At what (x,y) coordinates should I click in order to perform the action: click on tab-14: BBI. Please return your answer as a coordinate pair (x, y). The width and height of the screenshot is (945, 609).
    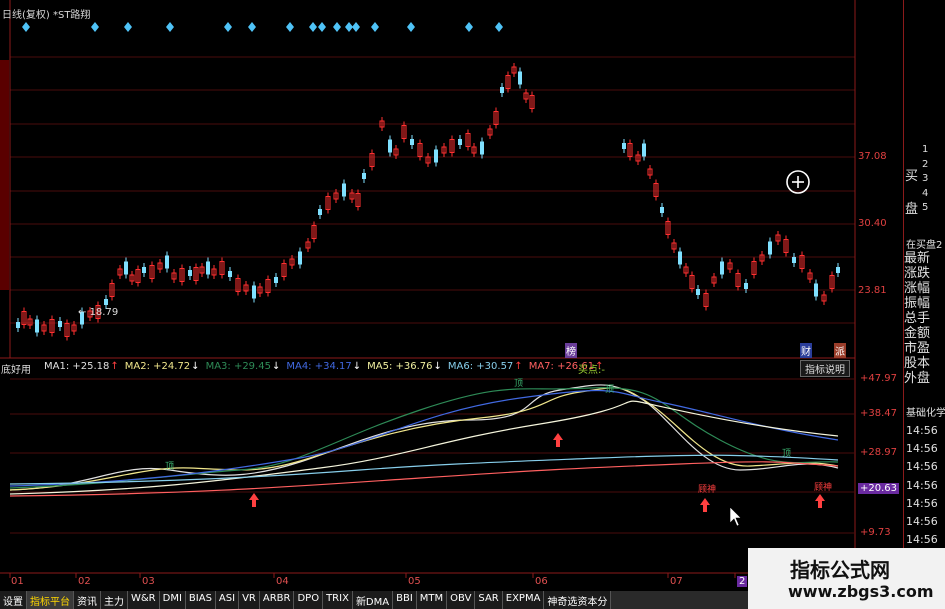
    Looking at the image, I should click on (405, 600).